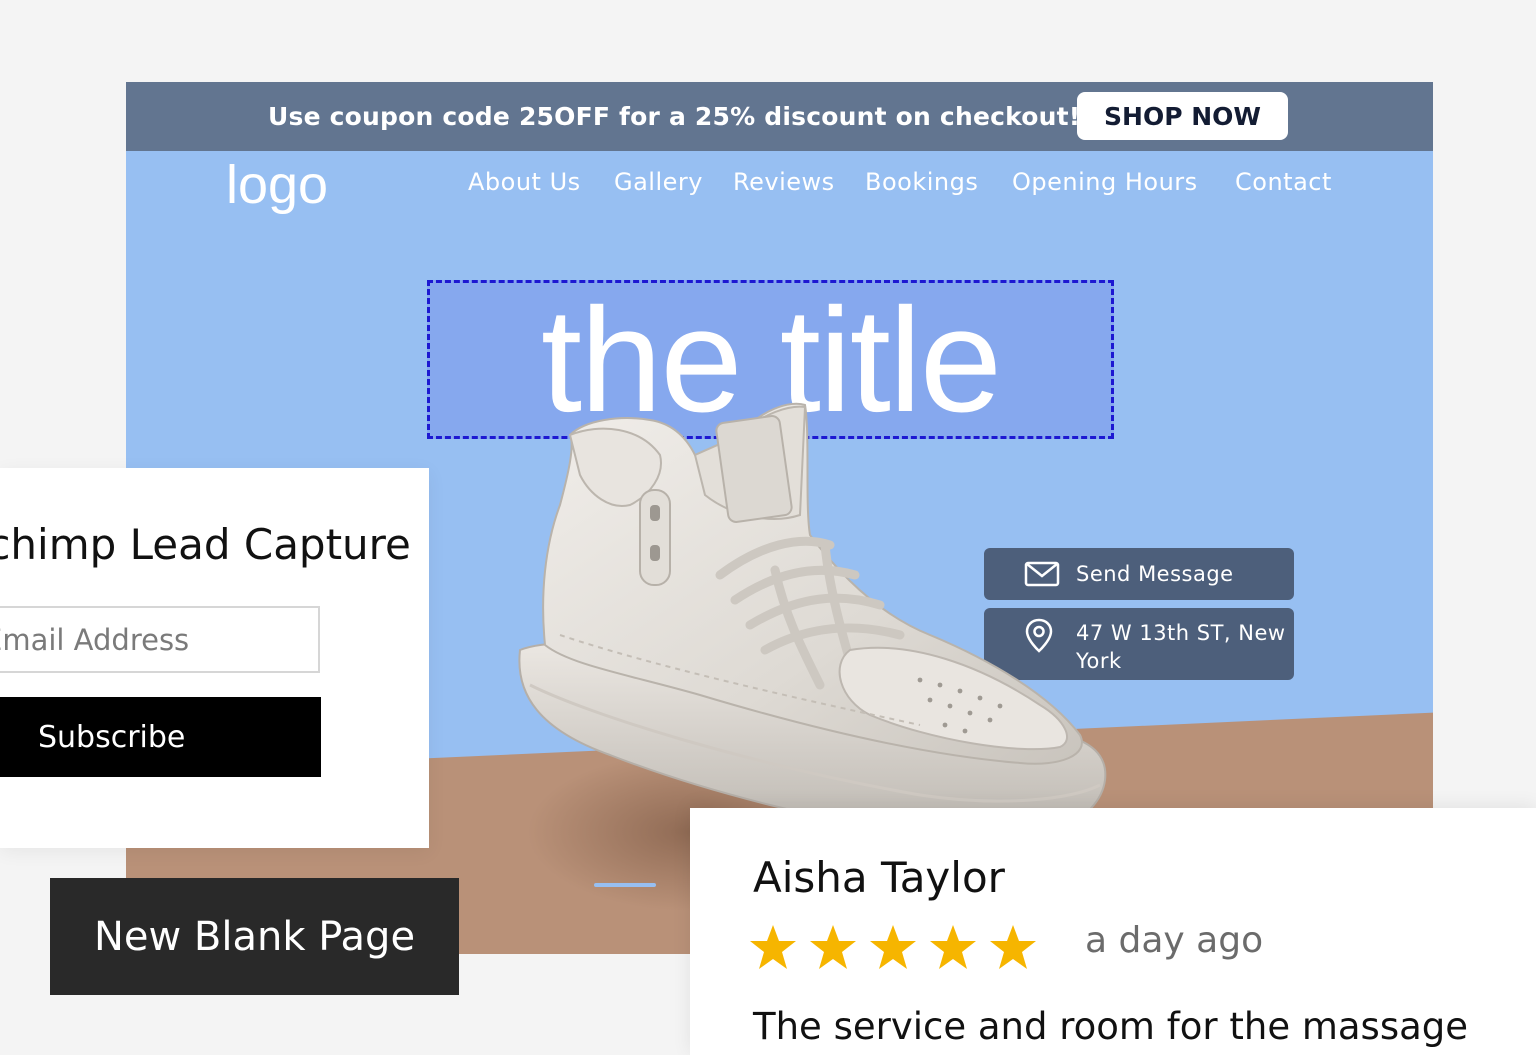  I want to click on new-blank-page-button: New Blank Page, so click(254, 936).